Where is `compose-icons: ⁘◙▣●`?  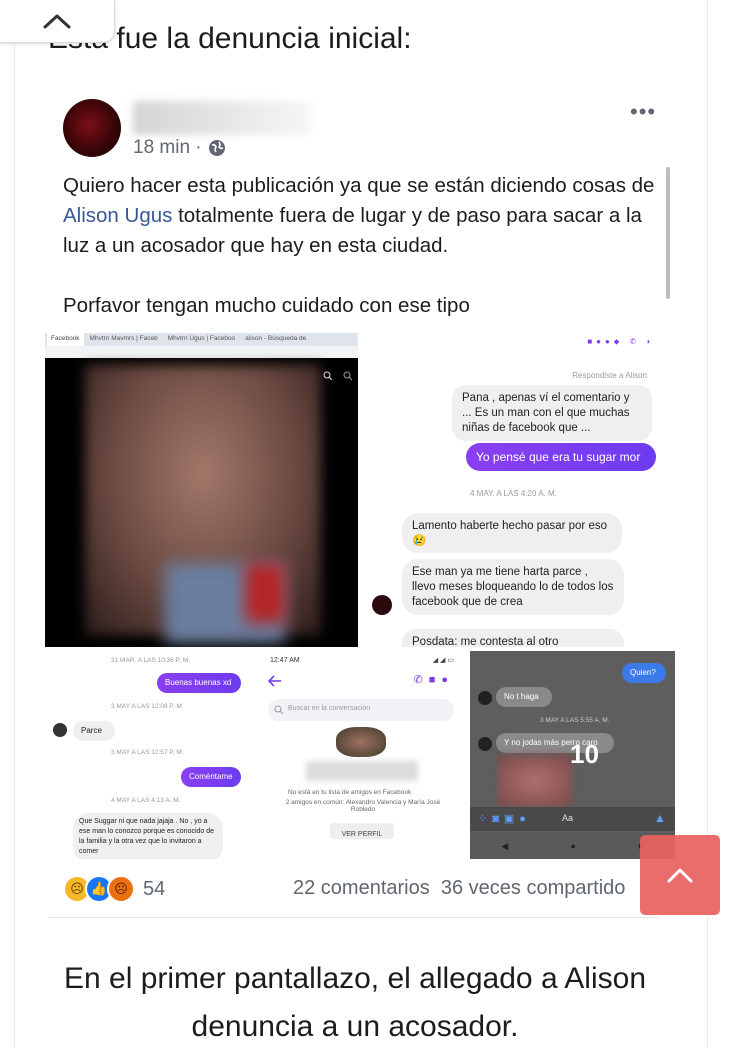 compose-icons: ⁘◙▣● is located at coordinates (504, 818).